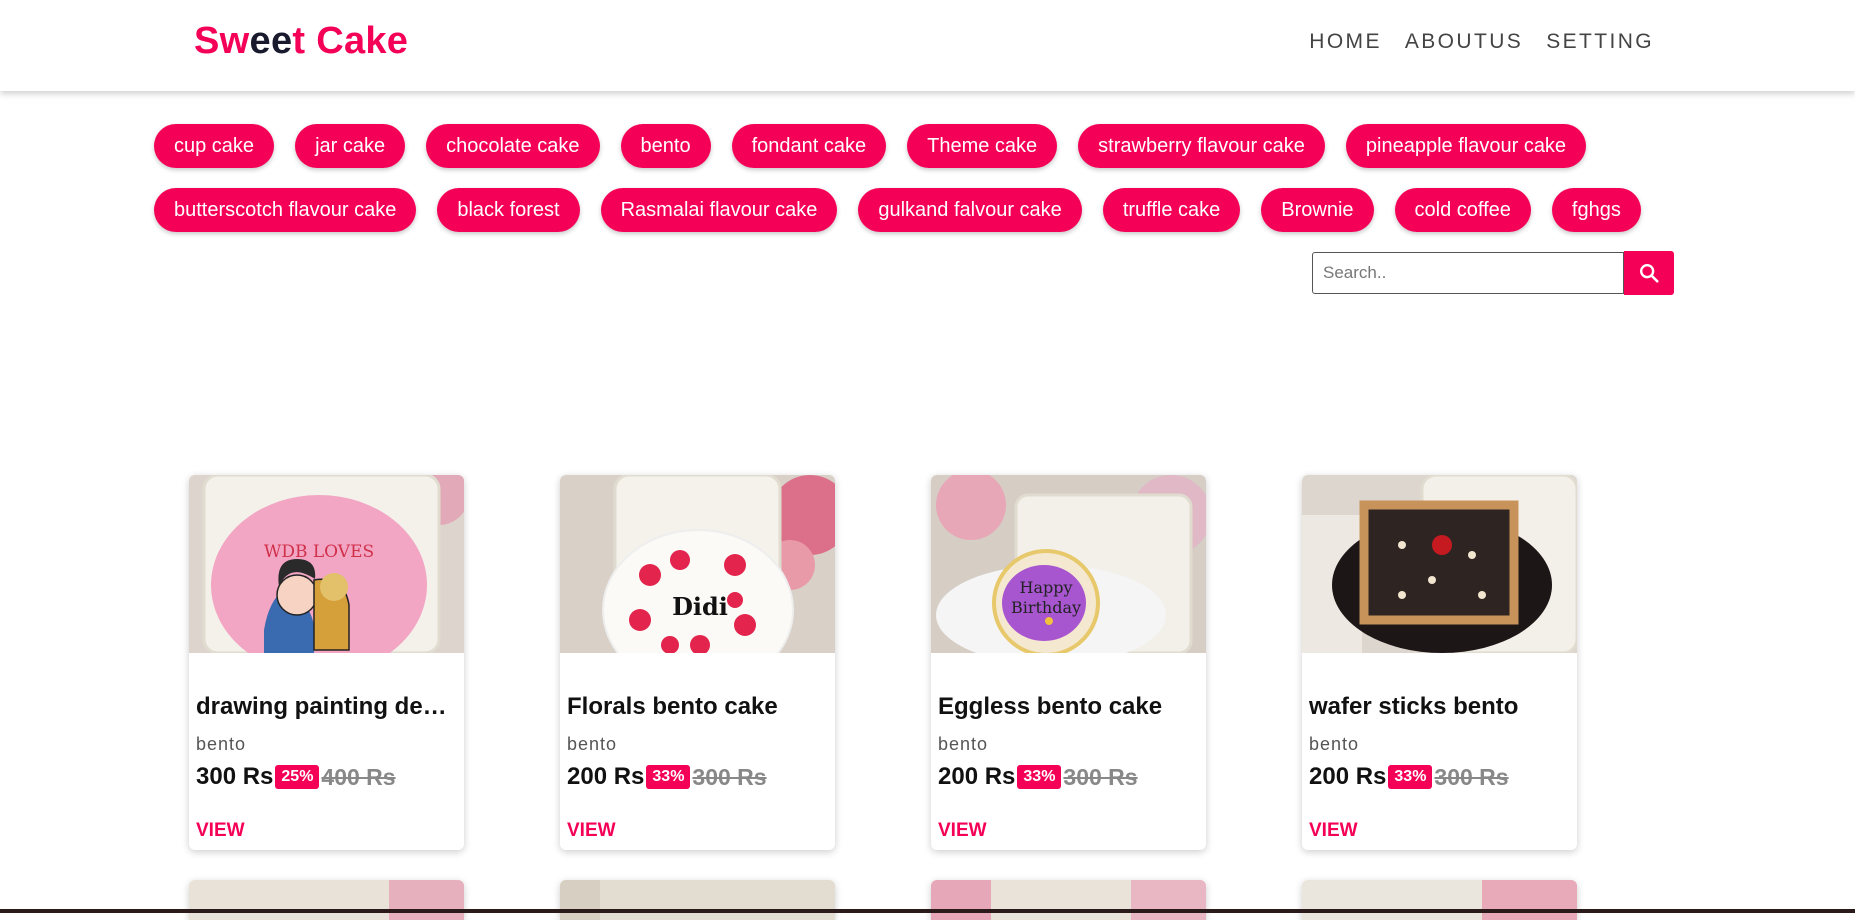 Image resolution: width=1855 pixels, height=920 pixels. Describe the element at coordinates (697, 564) in the screenshot. I see `product-image: Didi` at that location.